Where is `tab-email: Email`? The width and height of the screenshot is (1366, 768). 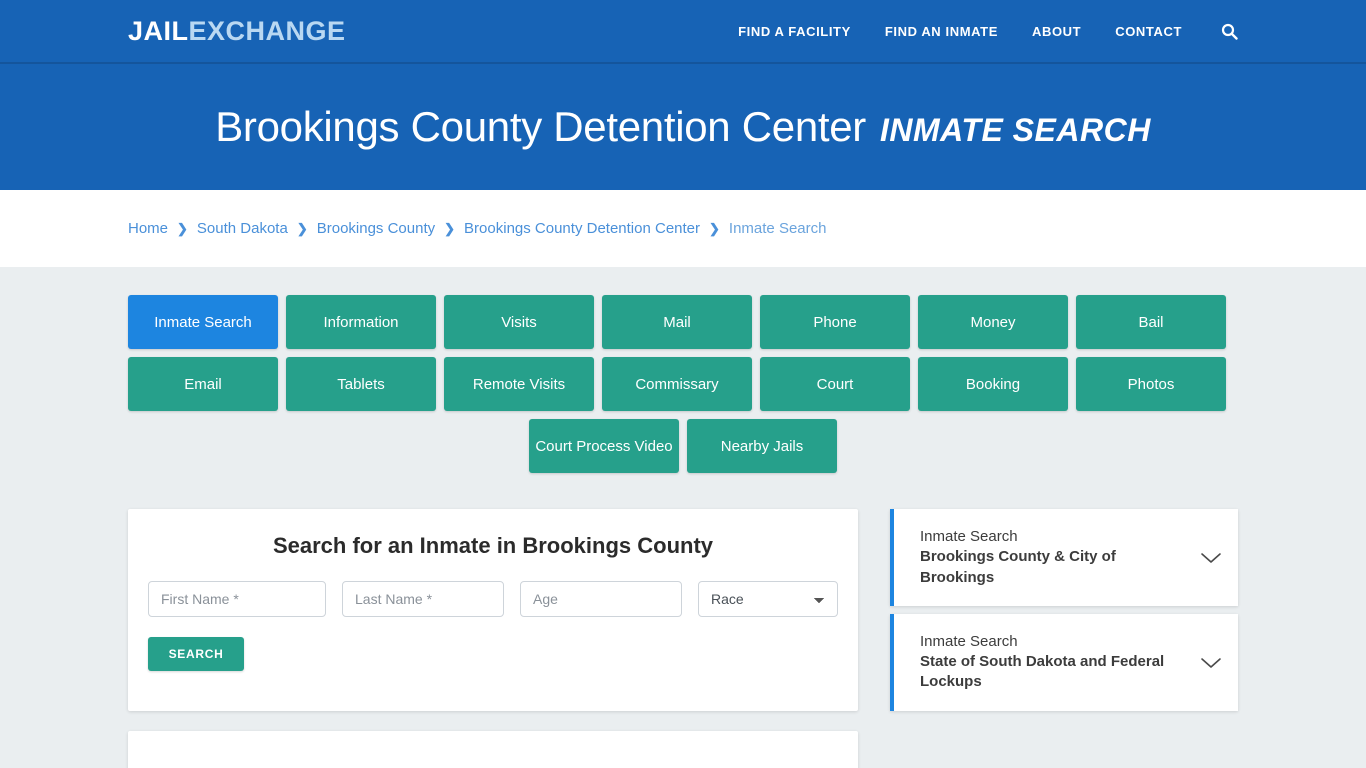 tab-email: Email is located at coordinates (203, 384).